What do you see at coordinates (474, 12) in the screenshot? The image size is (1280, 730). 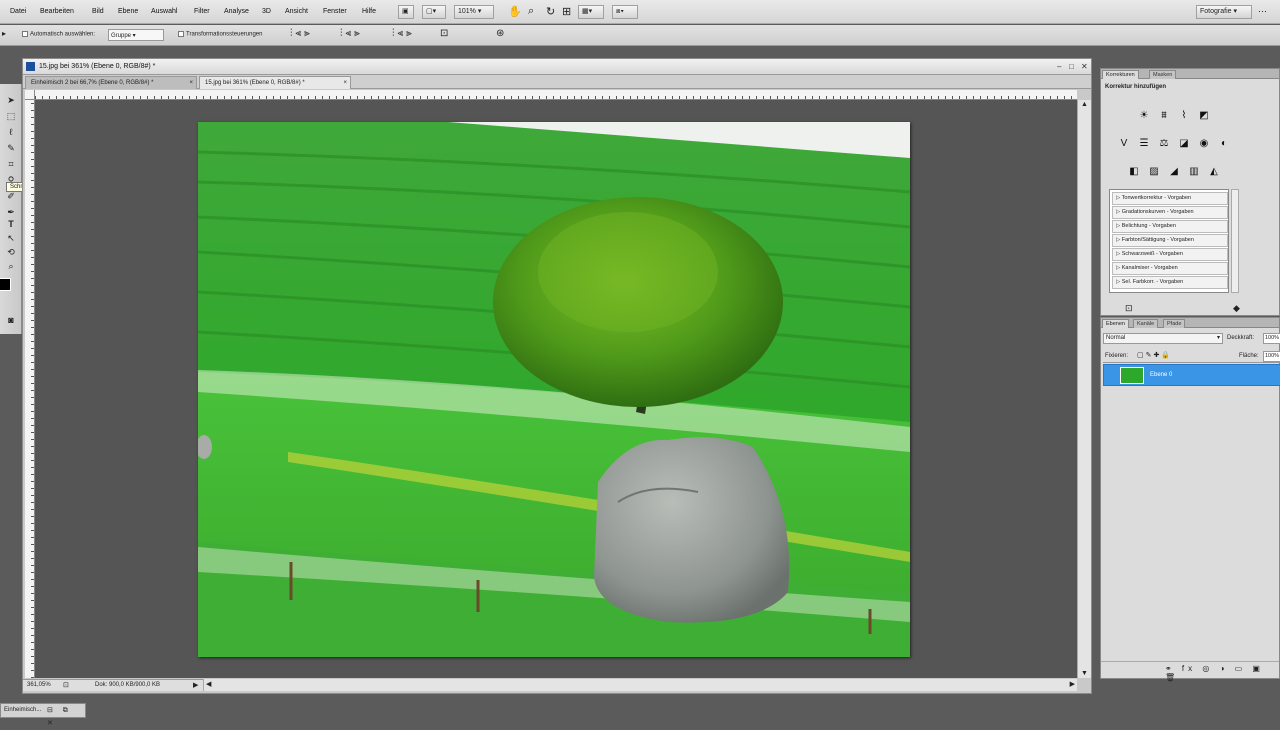 I see `zoom-level-select: 101% ▾` at bounding box center [474, 12].